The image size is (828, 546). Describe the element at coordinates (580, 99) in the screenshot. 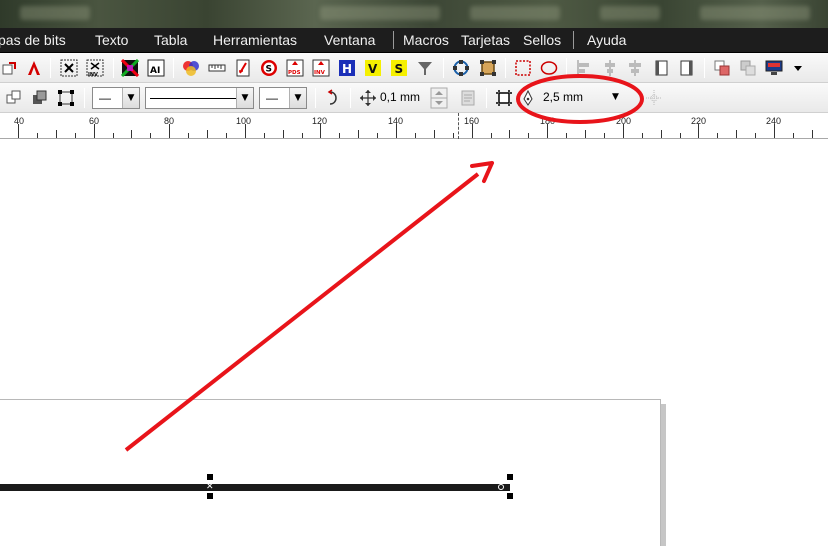

I see `highlight-ellipse` at that location.